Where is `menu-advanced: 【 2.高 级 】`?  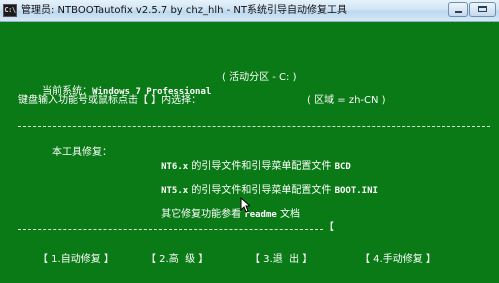 menu-advanced: 【 2.高 级 】 is located at coordinates (177, 260).